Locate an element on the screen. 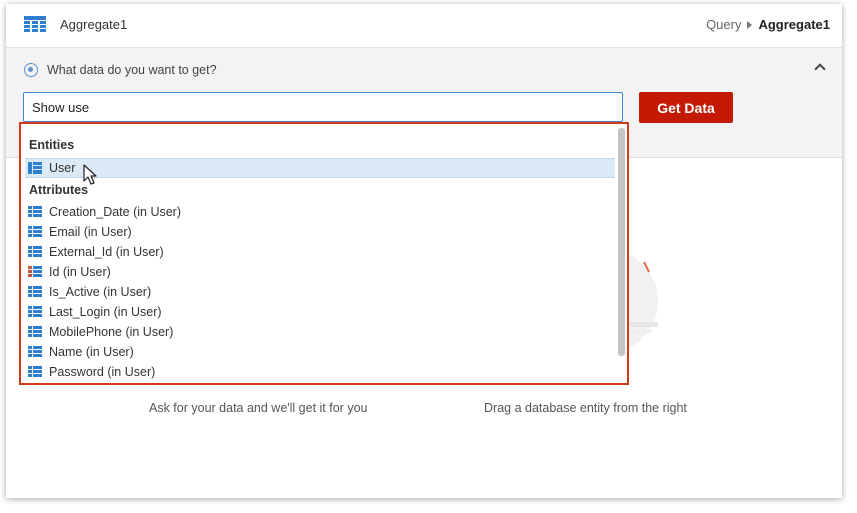  suggestion-label: Id (in User) is located at coordinates (80, 272).